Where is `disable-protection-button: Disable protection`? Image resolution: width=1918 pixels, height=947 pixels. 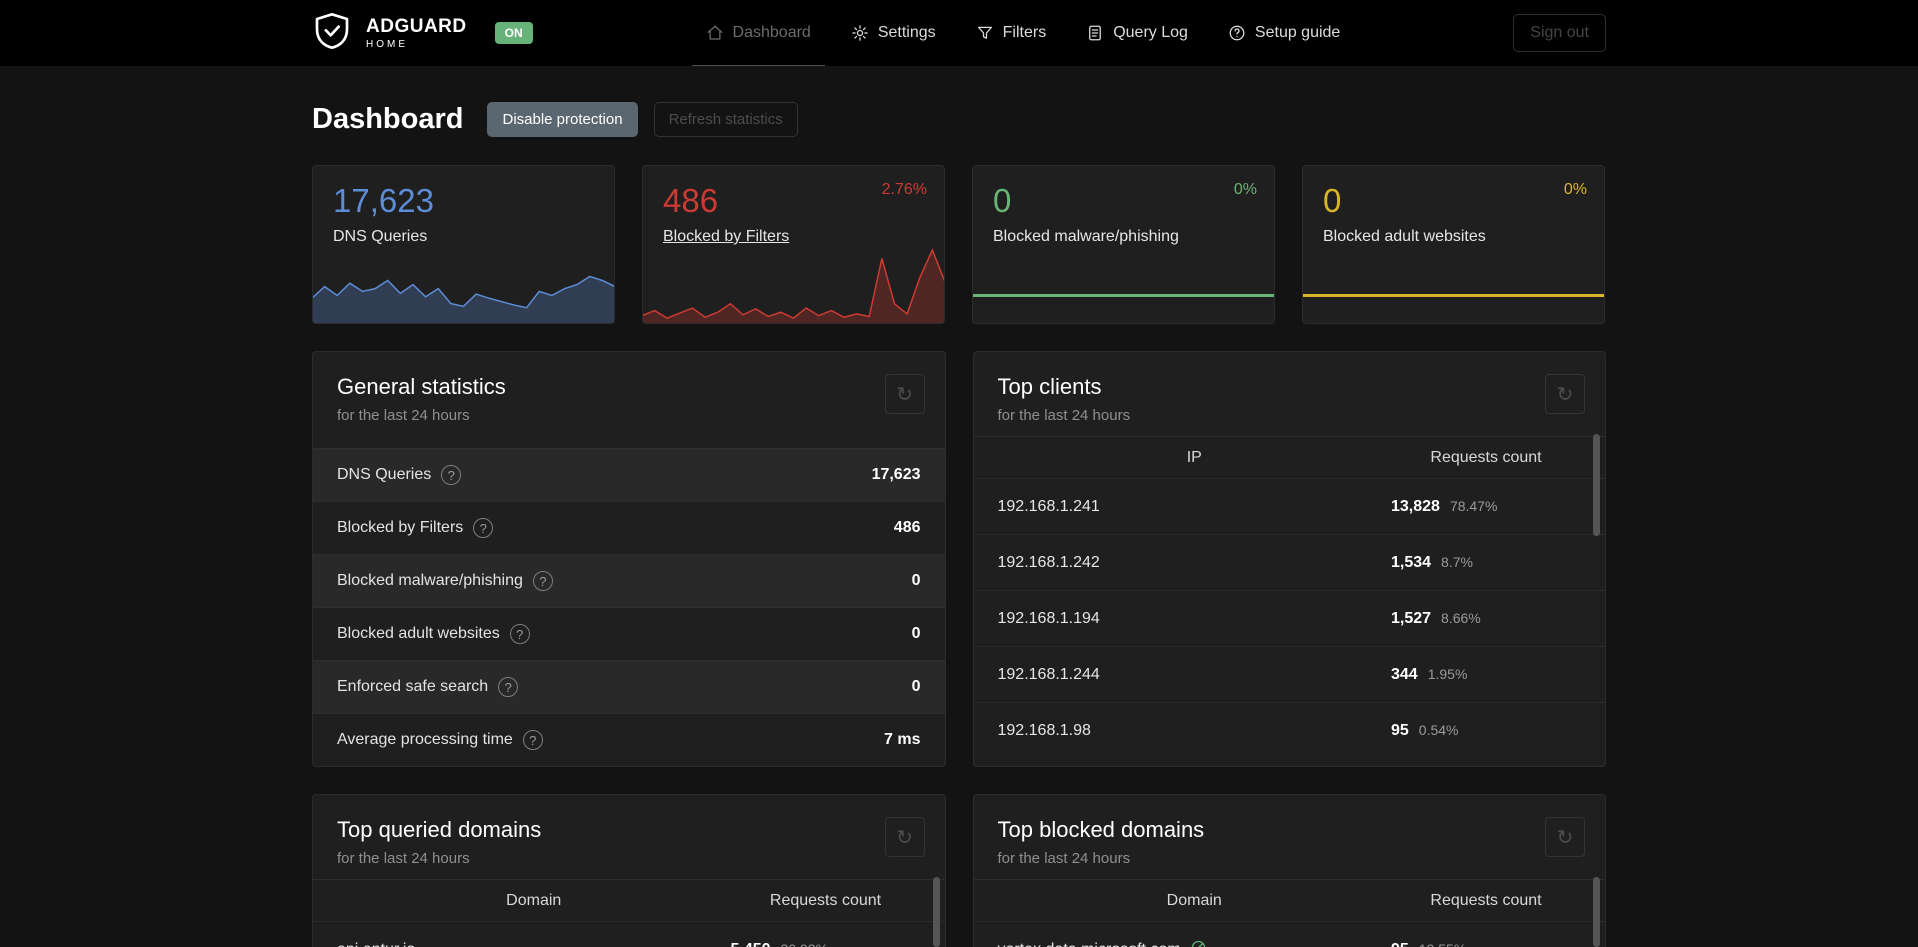 disable-protection-button: Disable protection is located at coordinates (562, 119).